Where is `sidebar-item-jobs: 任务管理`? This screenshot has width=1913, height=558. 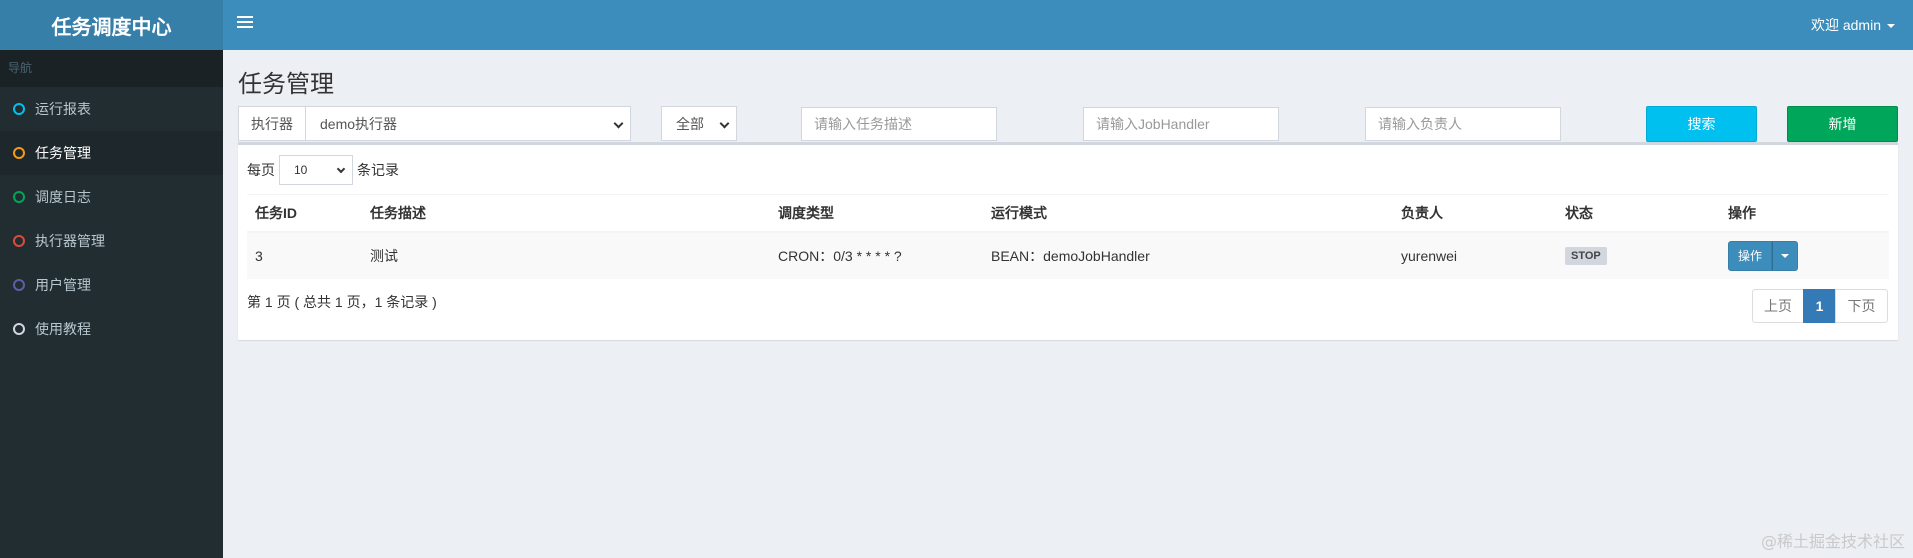 sidebar-item-jobs: 任务管理 is located at coordinates (111, 153).